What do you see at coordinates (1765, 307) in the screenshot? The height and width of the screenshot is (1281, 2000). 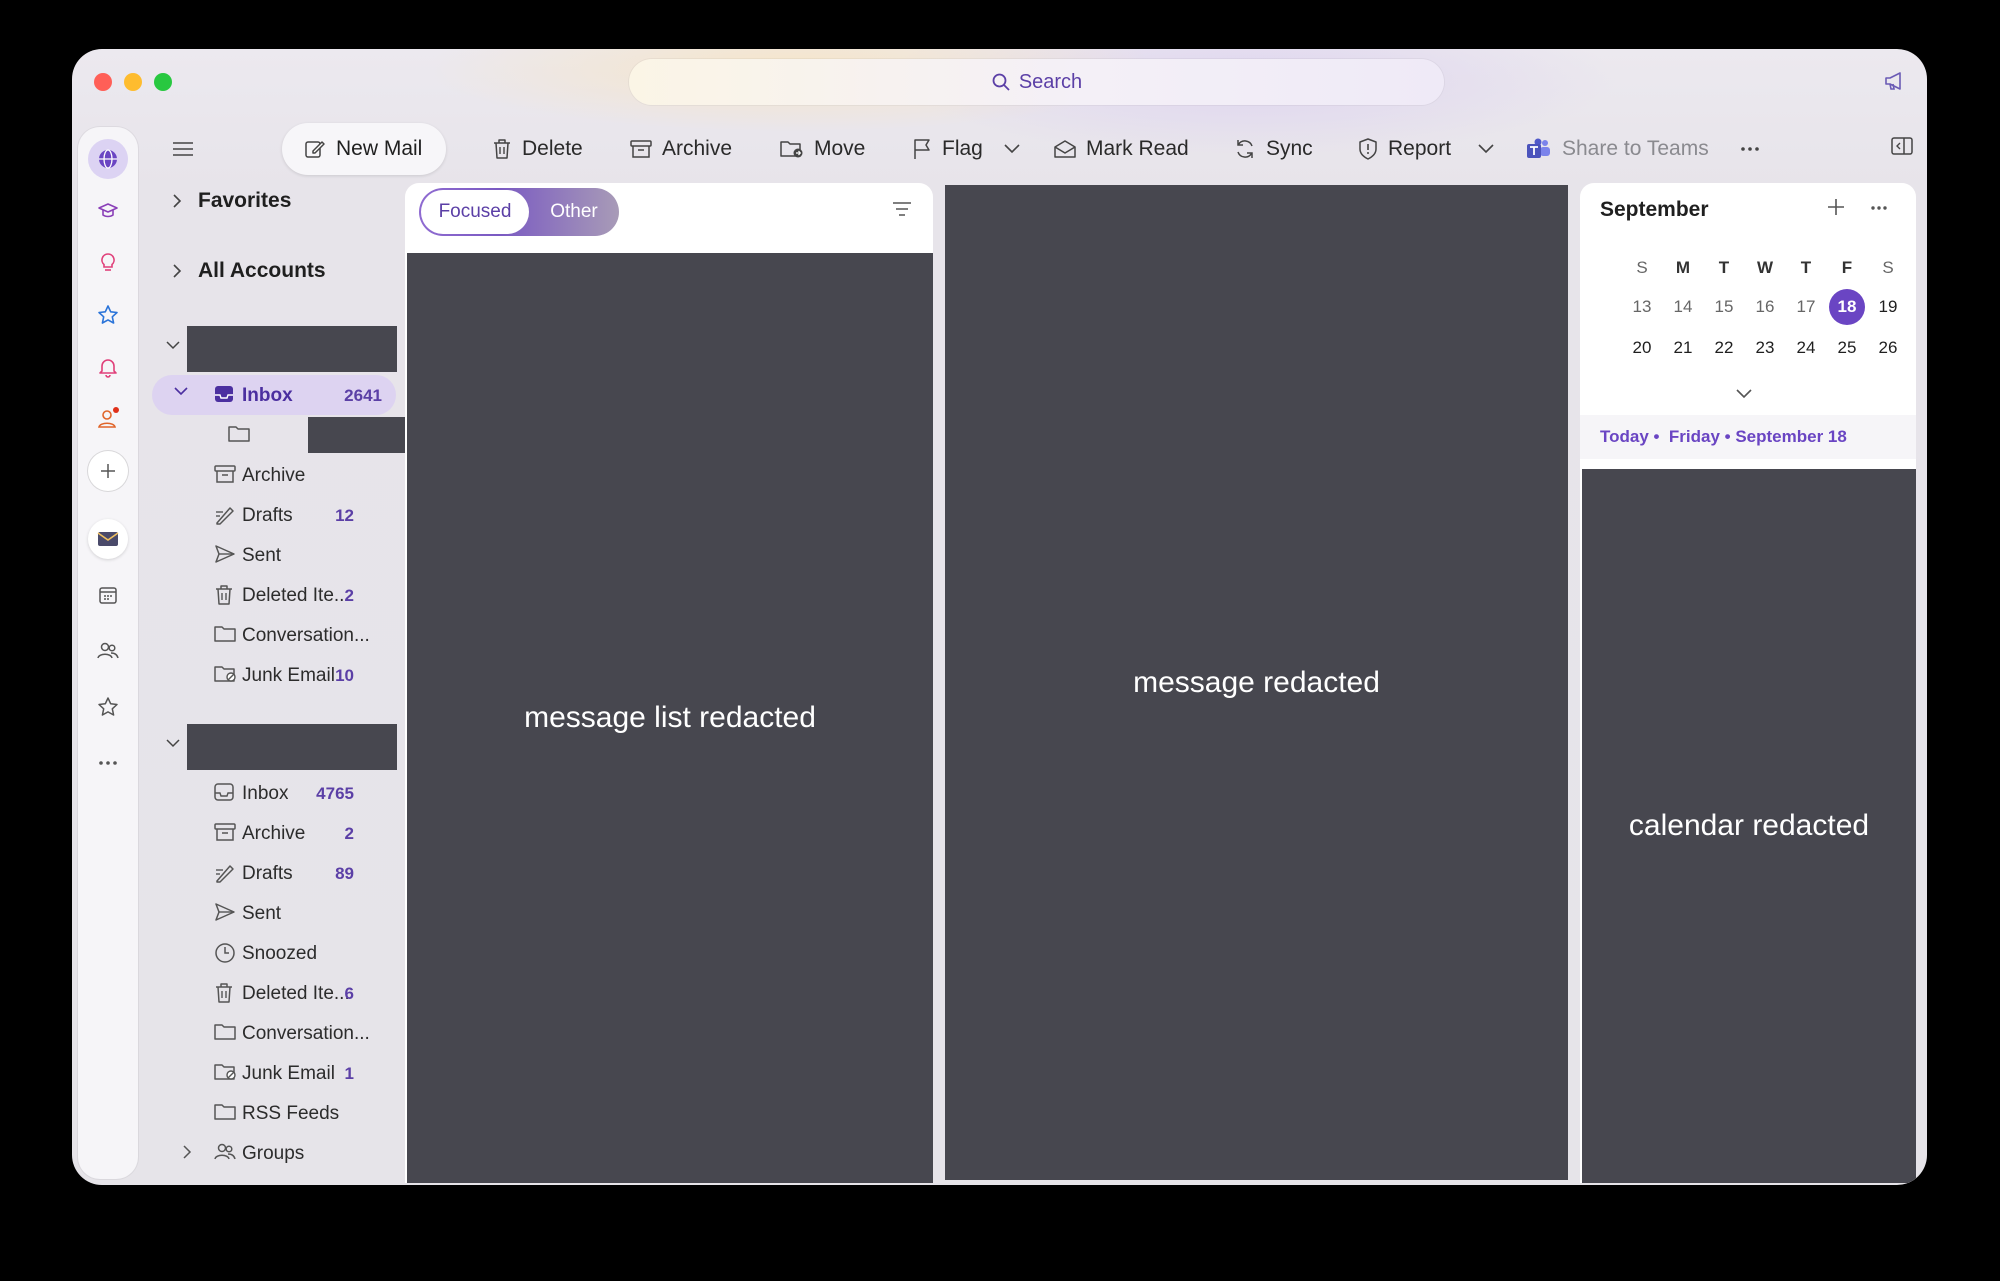 I see `calendar-day: 16` at bounding box center [1765, 307].